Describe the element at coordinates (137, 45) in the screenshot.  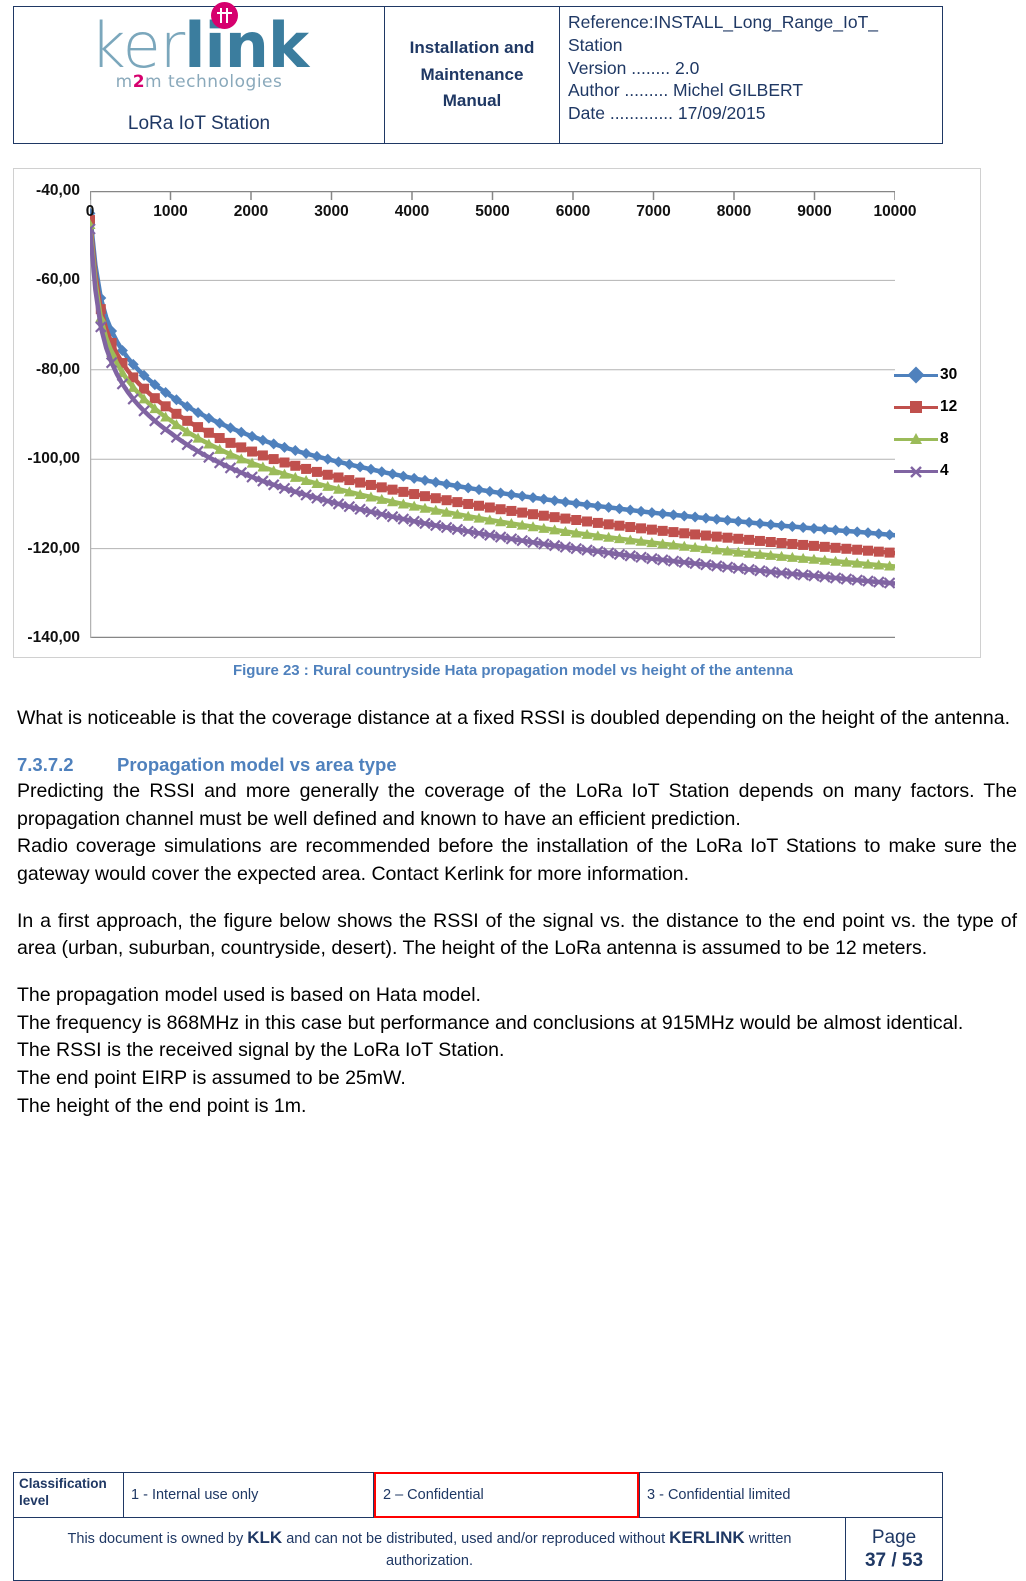
I see `logo-text-ker: ker` at that location.